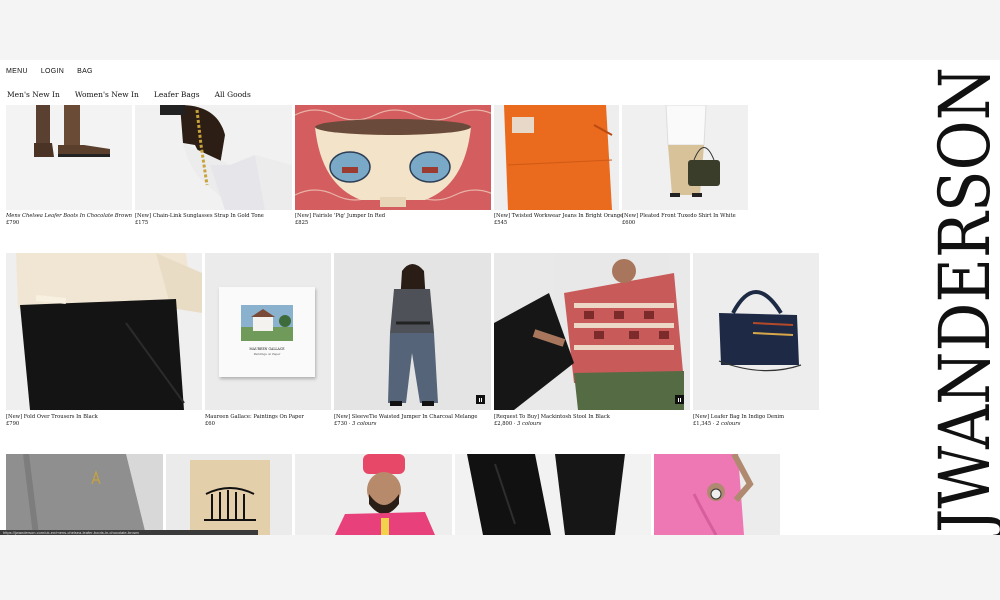  What do you see at coordinates (704, 494) in the screenshot?
I see `product-image-pink-top` at bounding box center [704, 494].